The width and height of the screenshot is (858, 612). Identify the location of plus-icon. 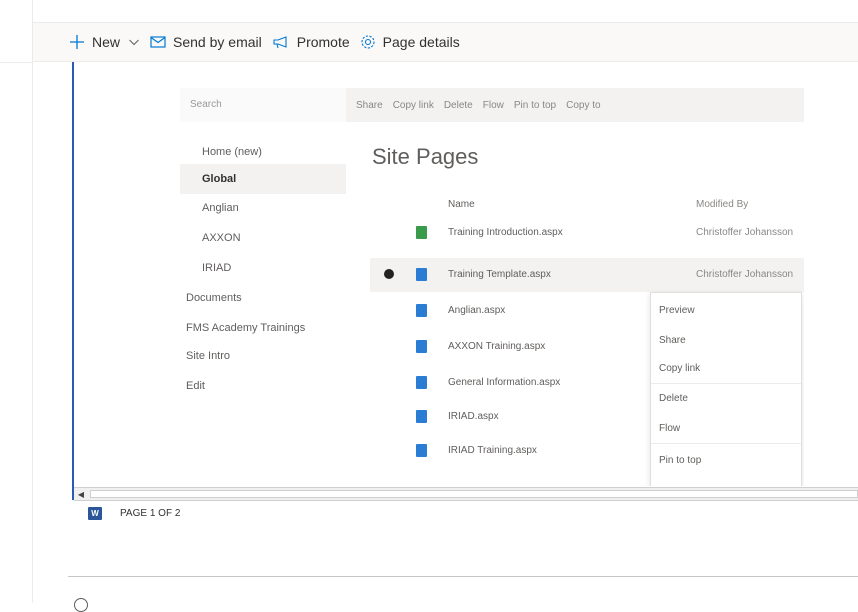
(77, 42).